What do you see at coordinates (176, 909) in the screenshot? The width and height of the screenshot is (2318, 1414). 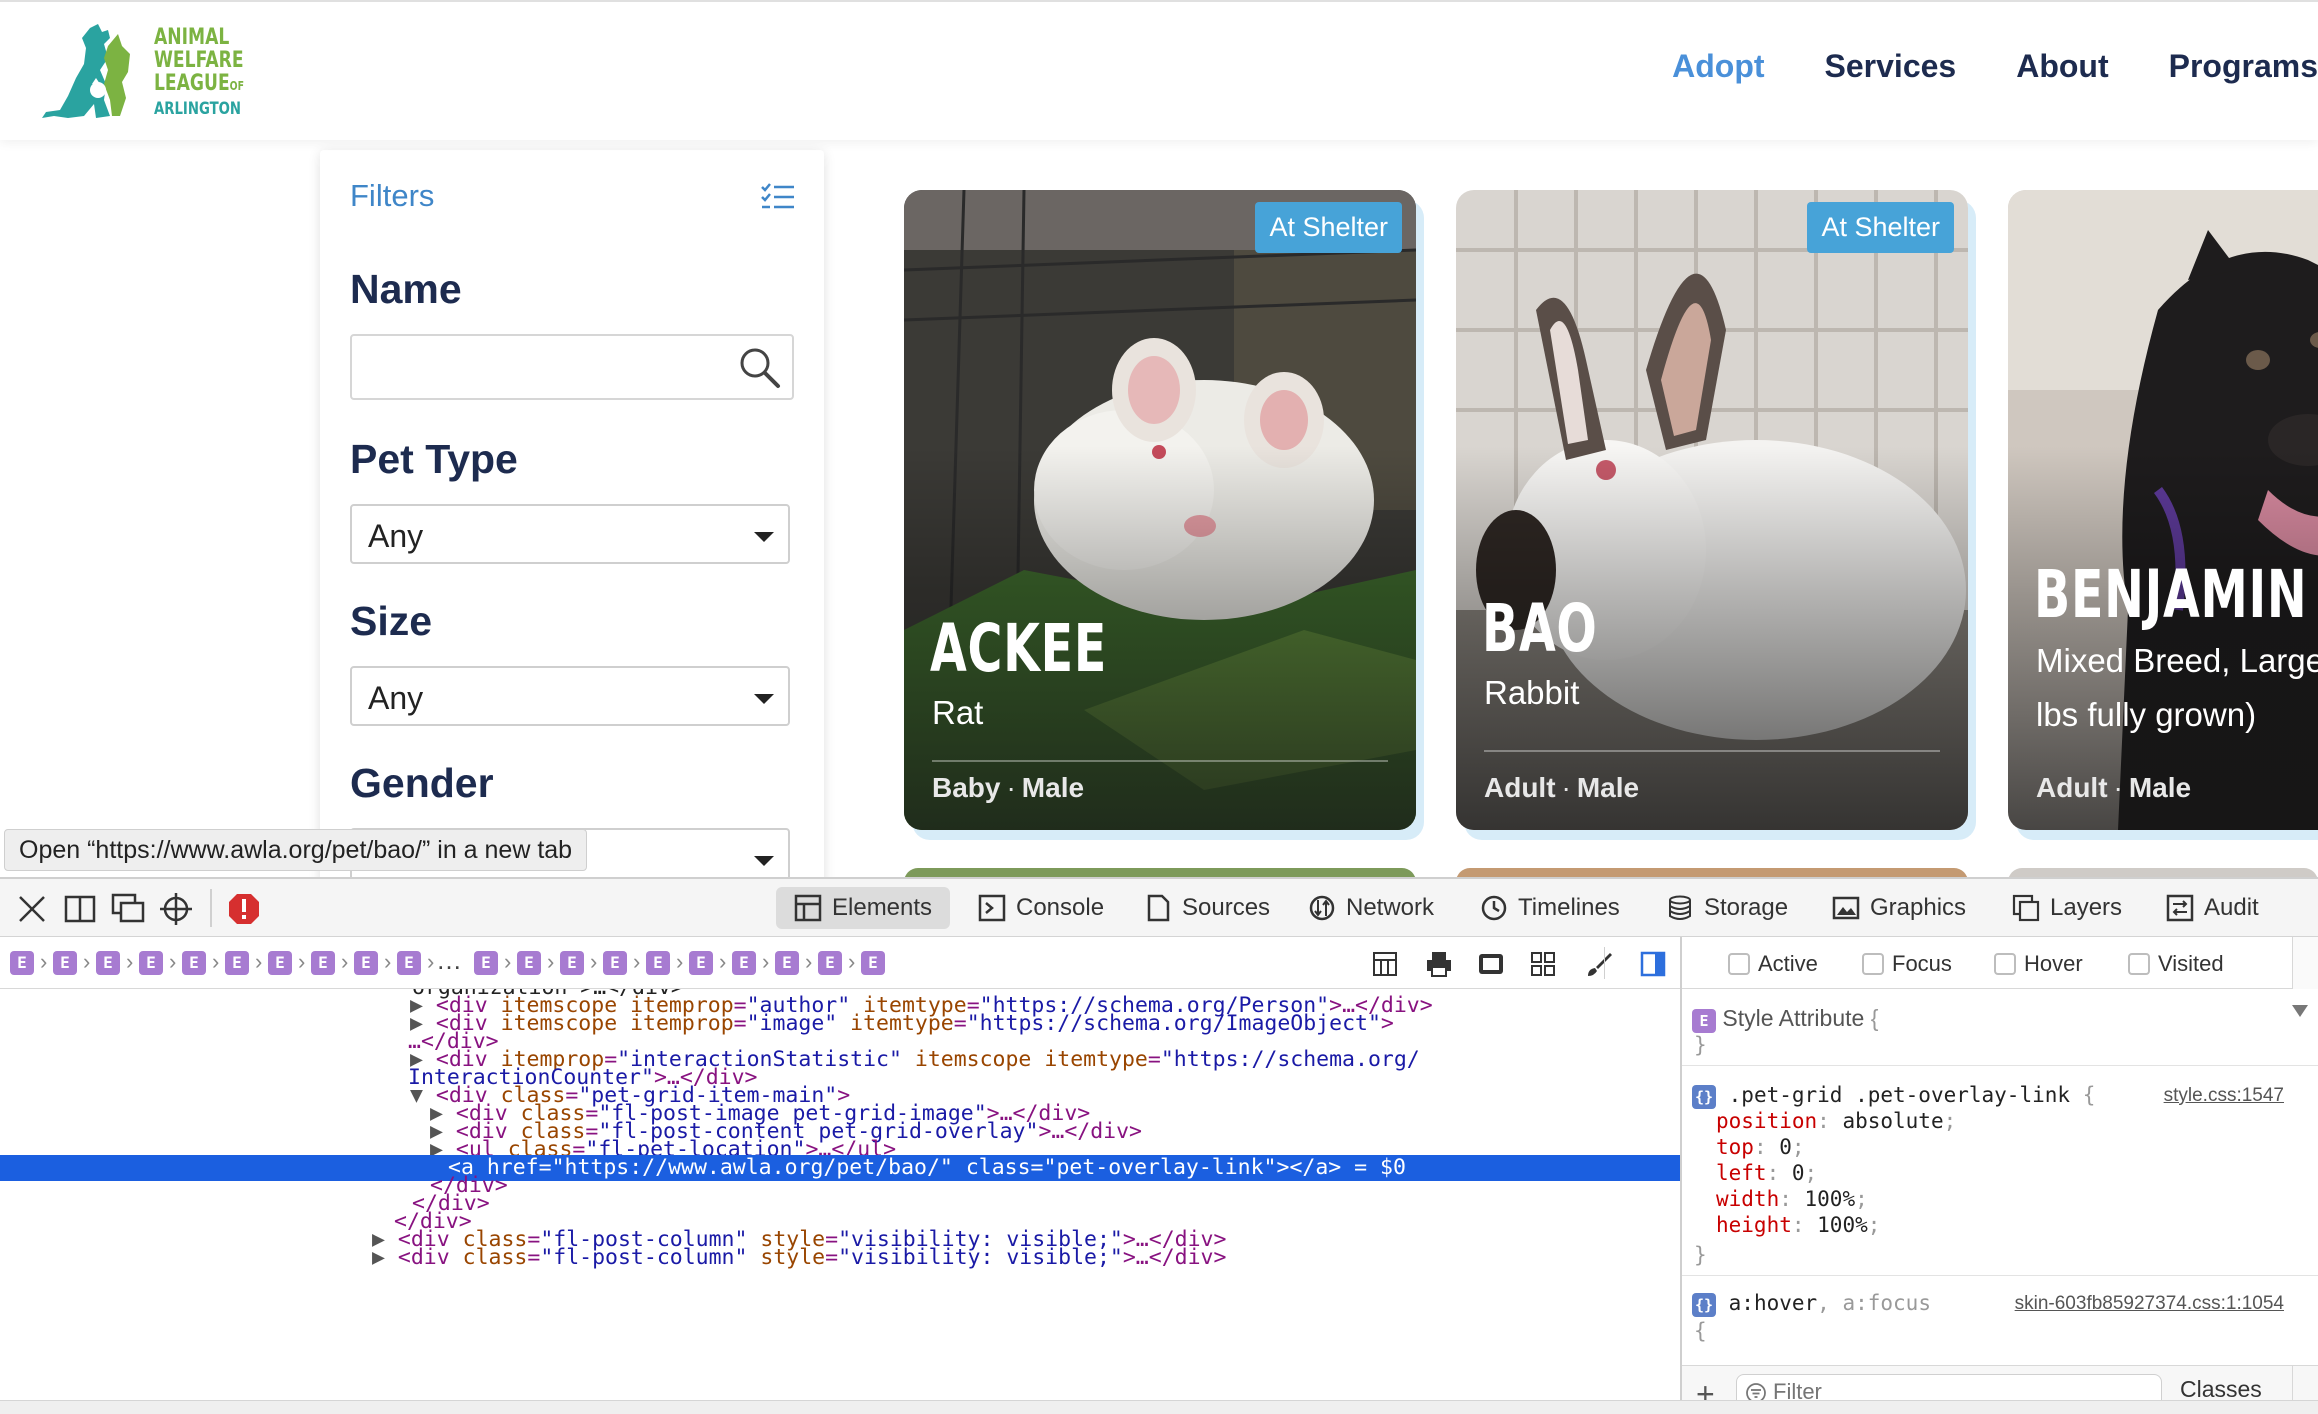 I see `crosshair-icon` at bounding box center [176, 909].